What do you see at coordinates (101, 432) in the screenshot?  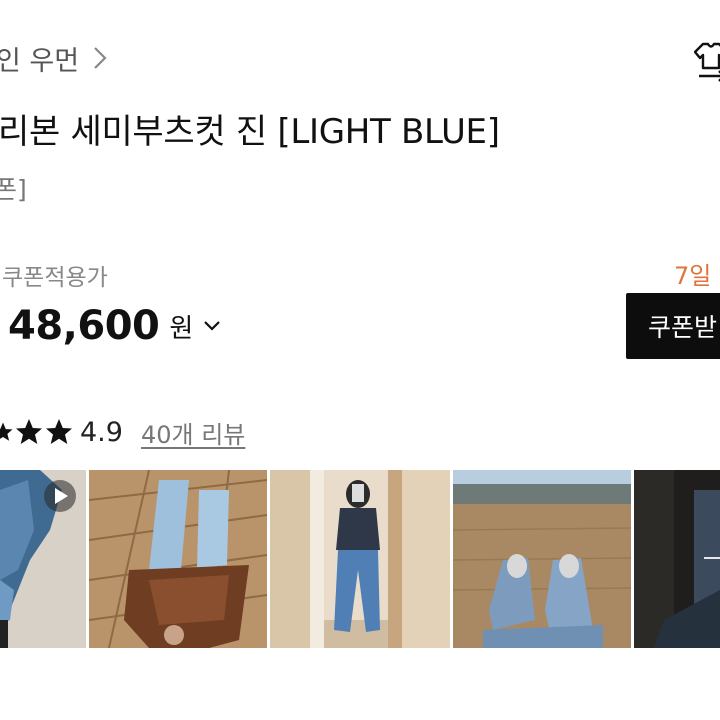 I see `rating-value: 4.9` at bounding box center [101, 432].